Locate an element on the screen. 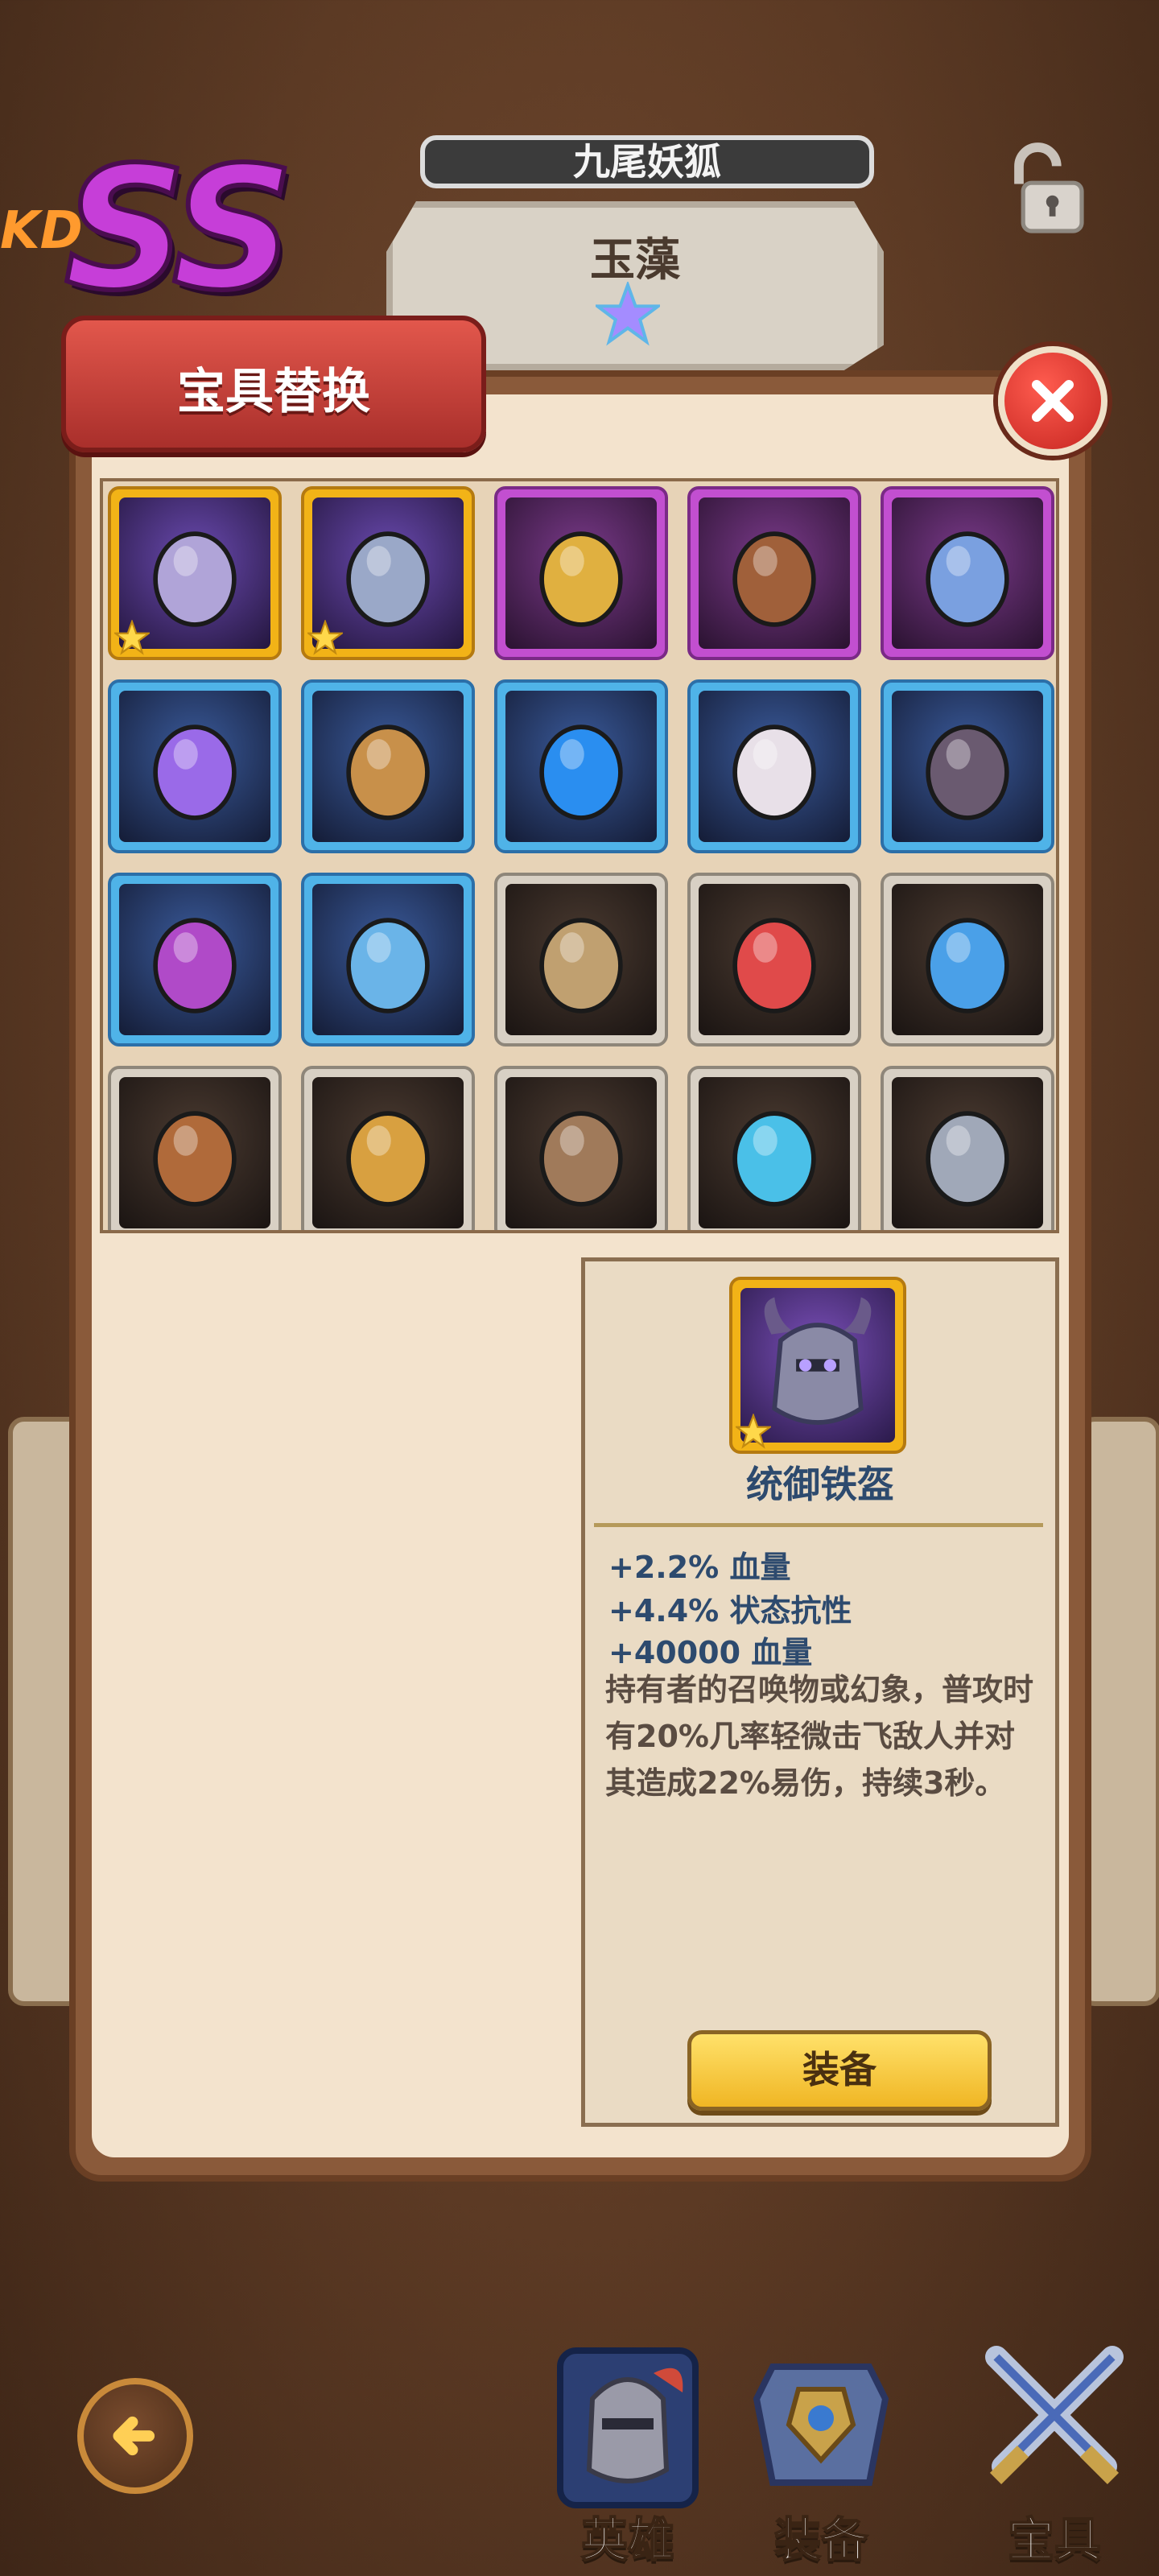 The width and height of the screenshot is (1159, 2576). bronze-bracer-icon is located at coordinates (388, 766).